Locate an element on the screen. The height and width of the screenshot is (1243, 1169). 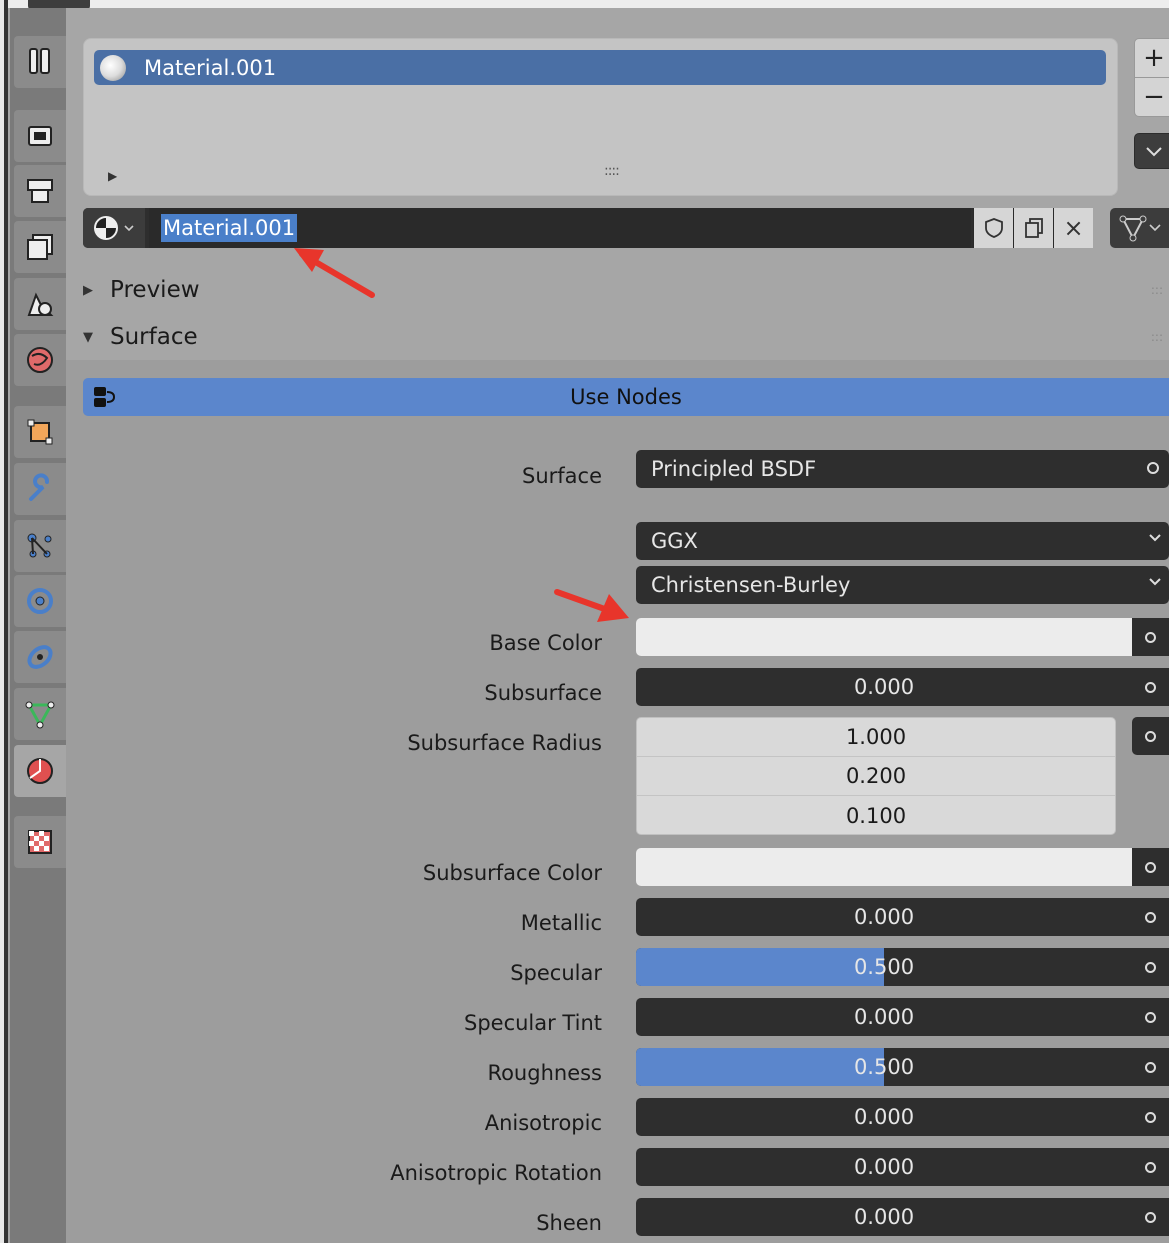
metallic-label: Metallic is located at coordinates (561, 923).